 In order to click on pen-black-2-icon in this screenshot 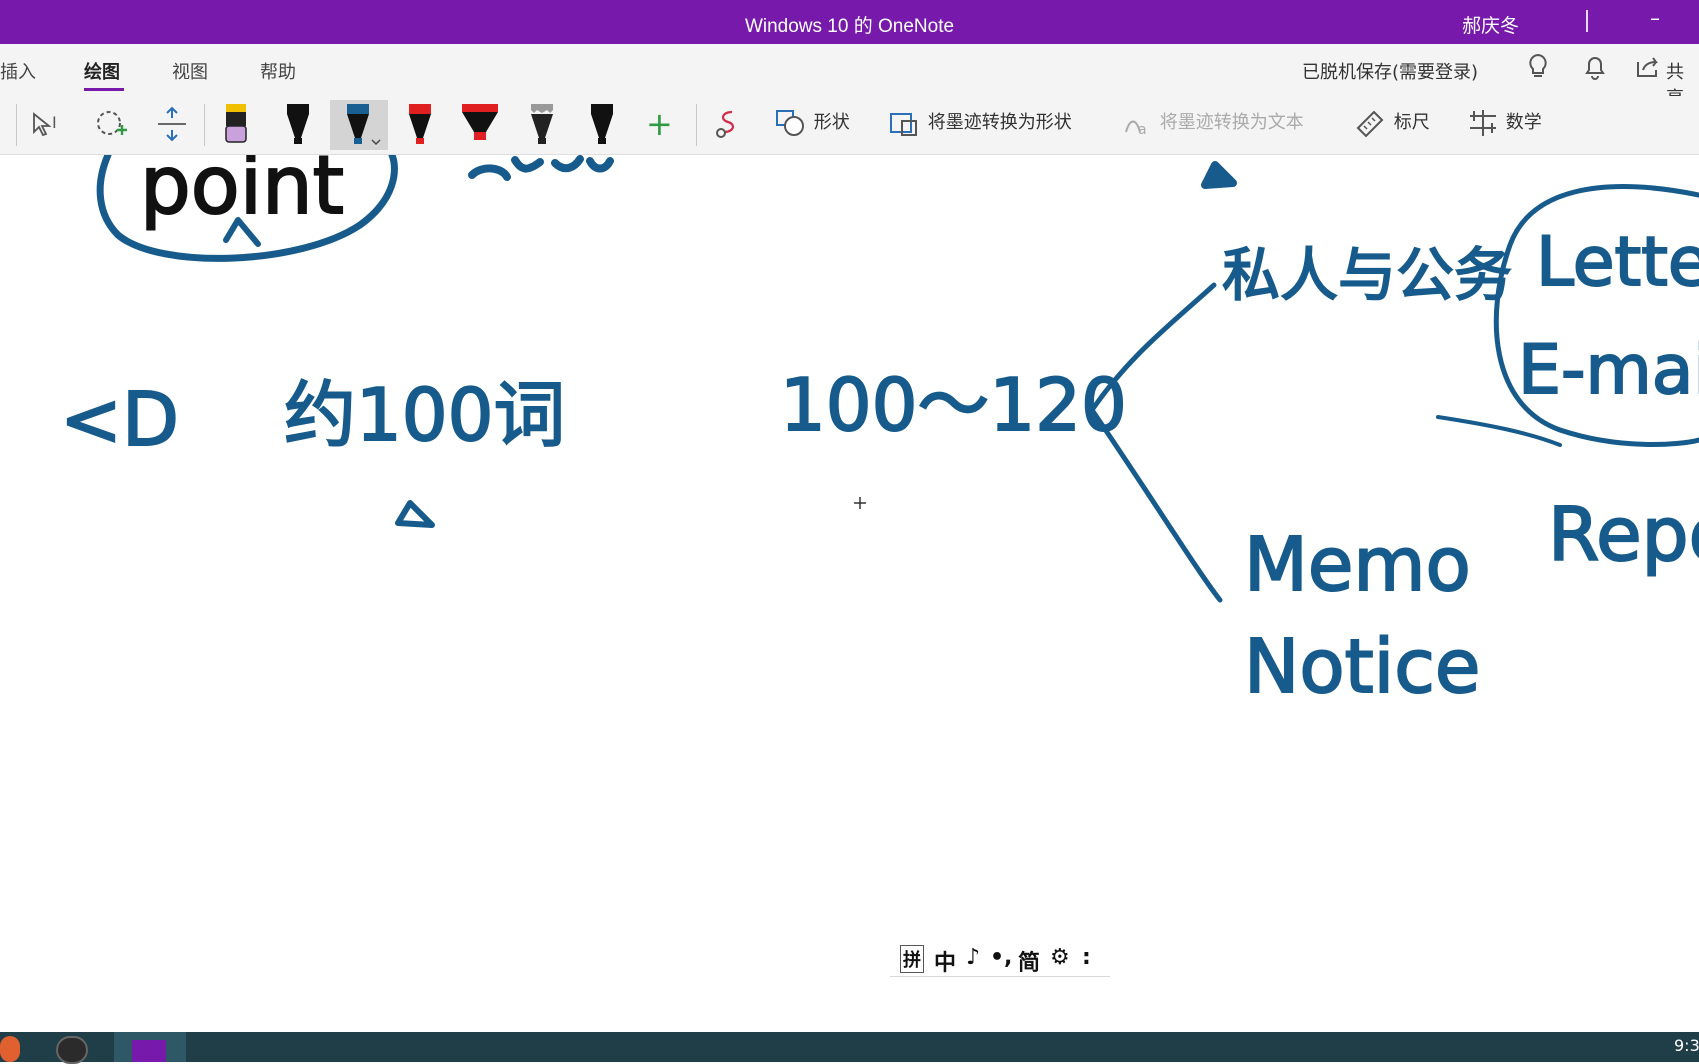, I will do `click(602, 125)`.